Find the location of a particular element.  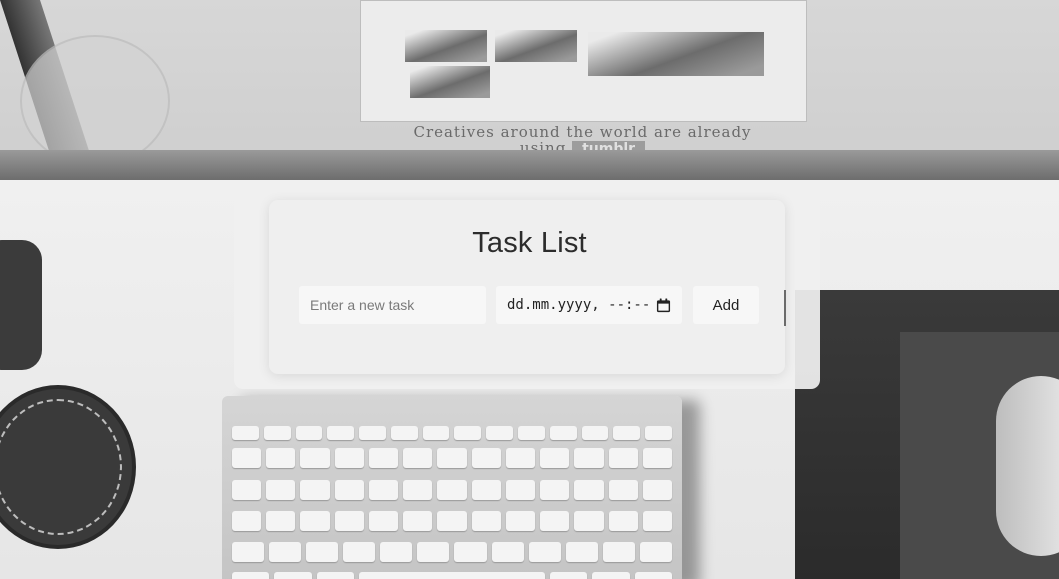

due-date-input: dd.mm.yyyy, --:-- is located at coordinates (589, 305).